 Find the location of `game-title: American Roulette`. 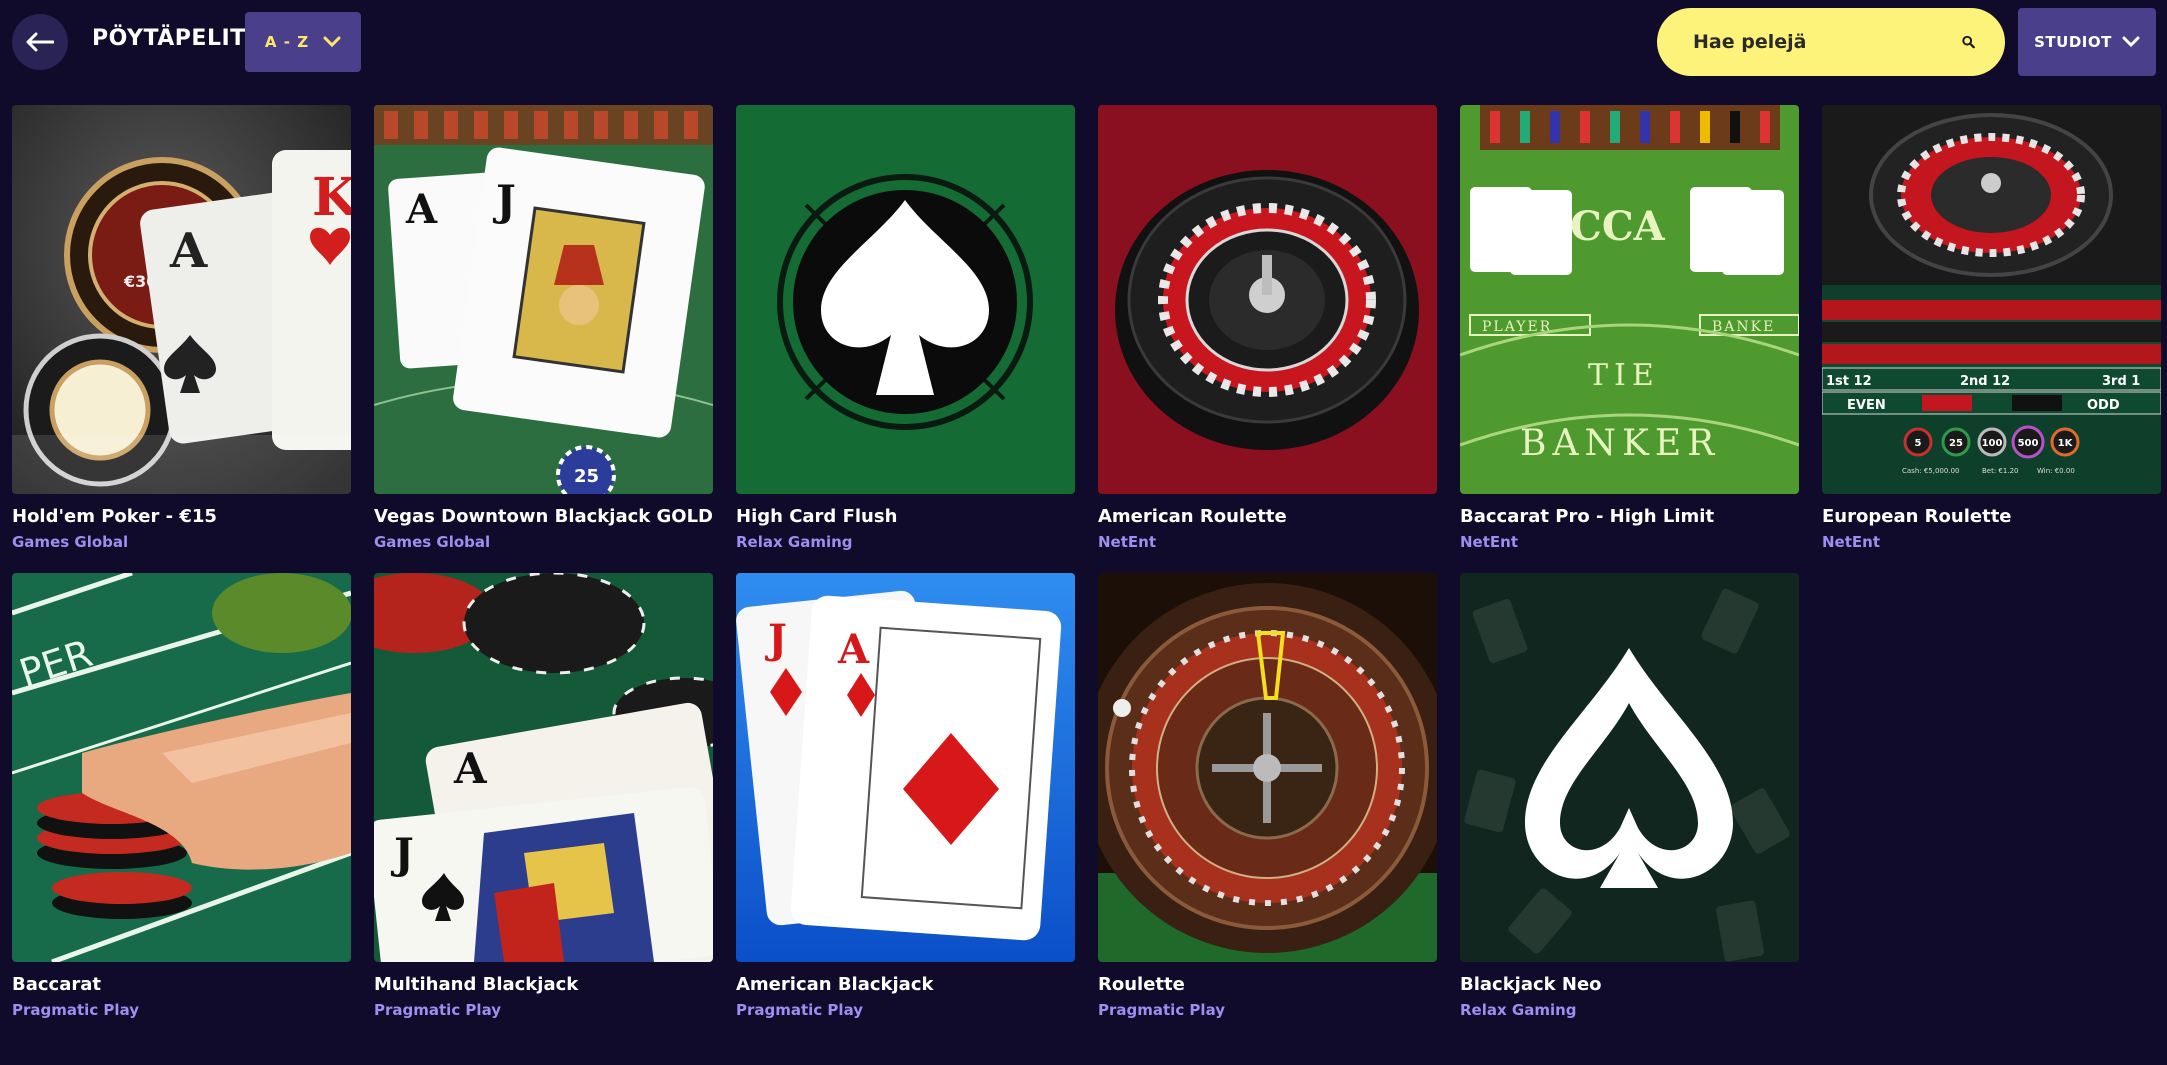

game-title: American Roulette is located at coordinates (1267, 516).